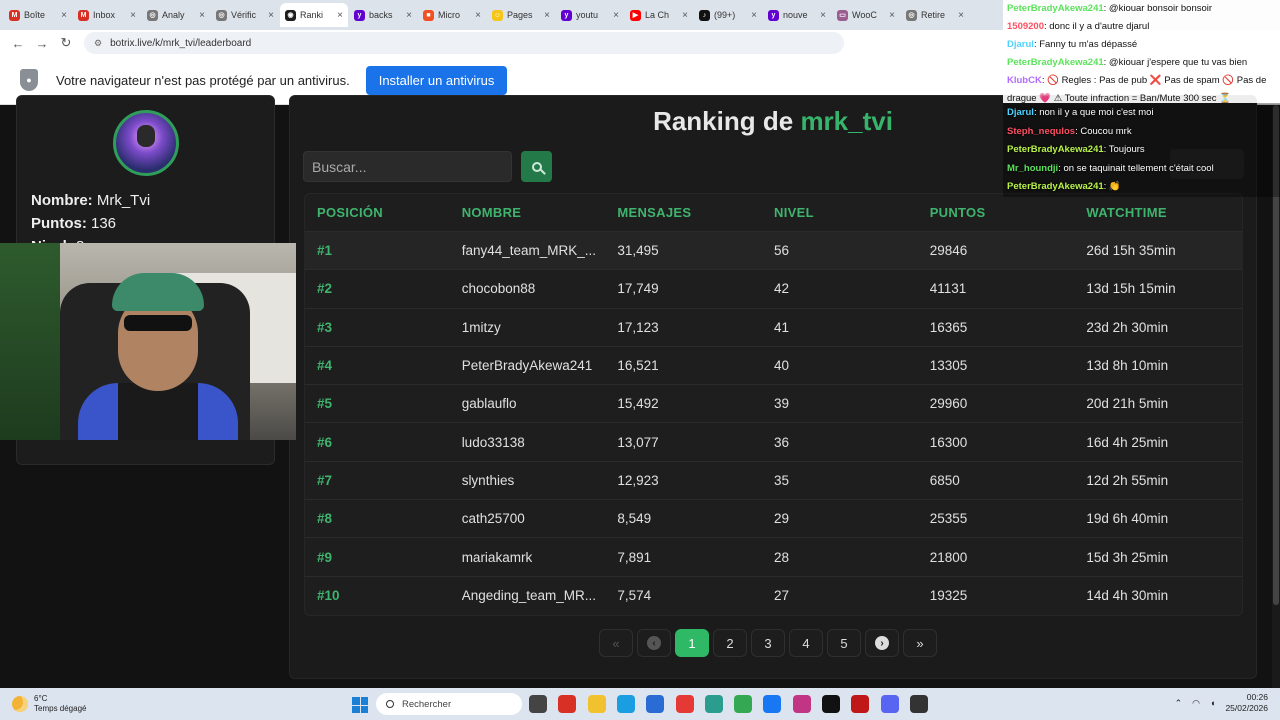 Image resolution: width=1280 pixels, height=720 pixels. Describe the element at coordinates (948, 557) in the screenshot. I see `points-cell: 21800` at that location.